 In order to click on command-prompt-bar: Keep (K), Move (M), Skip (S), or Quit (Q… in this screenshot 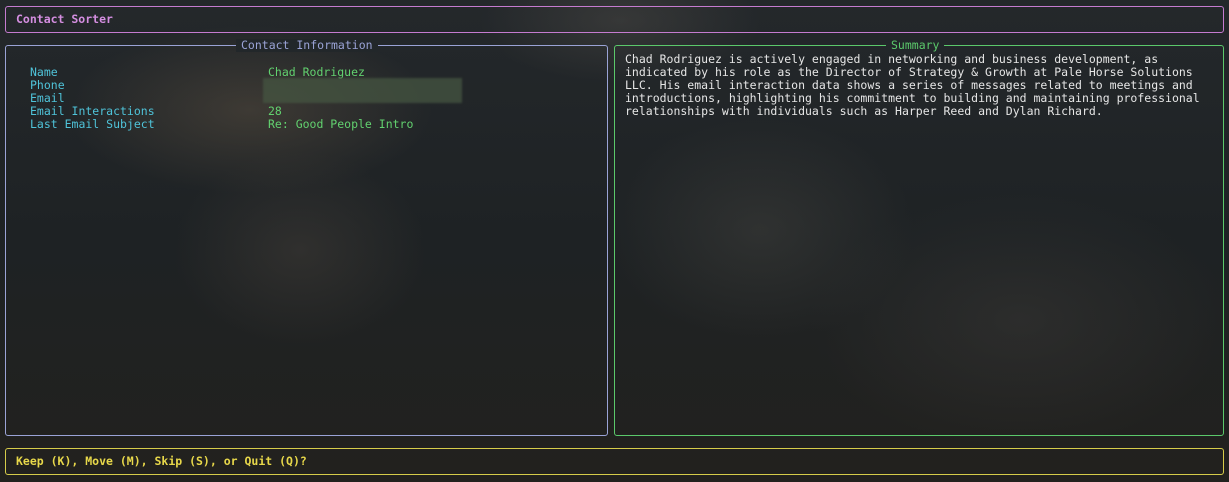, I will do `click(614, 461)`.